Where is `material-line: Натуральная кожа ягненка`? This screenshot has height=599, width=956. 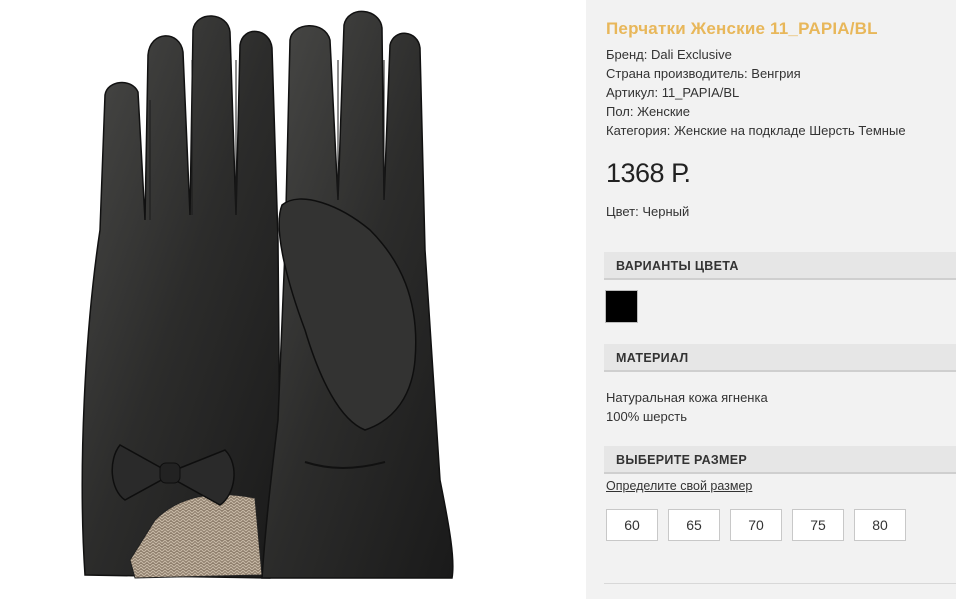 material-line: Натуральная кожа ягненка is located at coordinates (687, 397).